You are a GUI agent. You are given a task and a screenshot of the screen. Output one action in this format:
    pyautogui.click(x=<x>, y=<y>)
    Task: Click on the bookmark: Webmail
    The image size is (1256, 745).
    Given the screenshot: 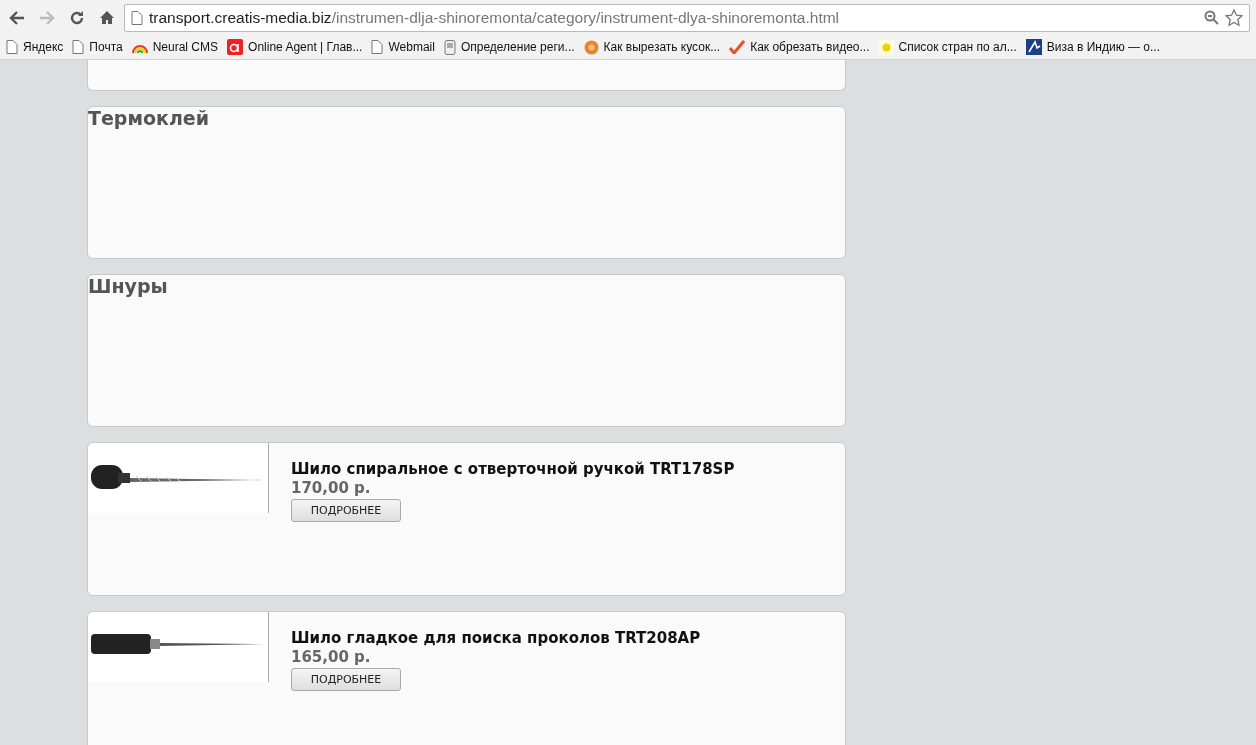 What is the action you would take?
    pyautogui.click(x=405, y=47)
    